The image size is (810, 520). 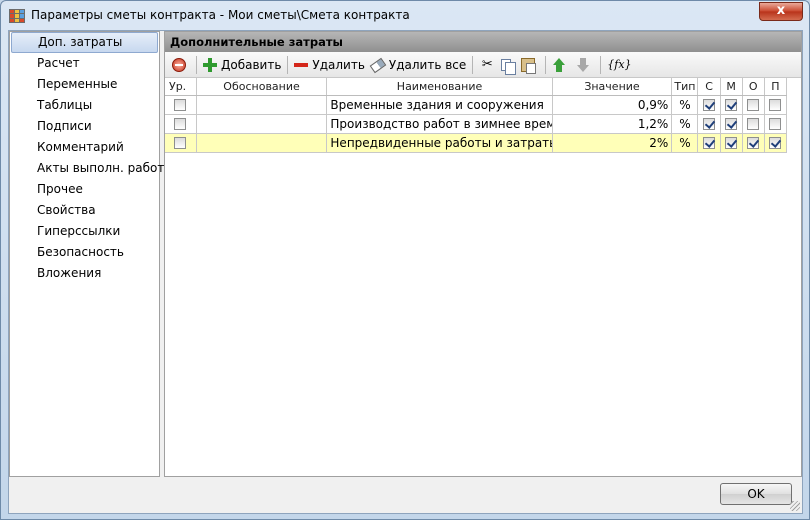 I want to click on panel-title: Дополнительные затраты, so click(x=483, y=42).